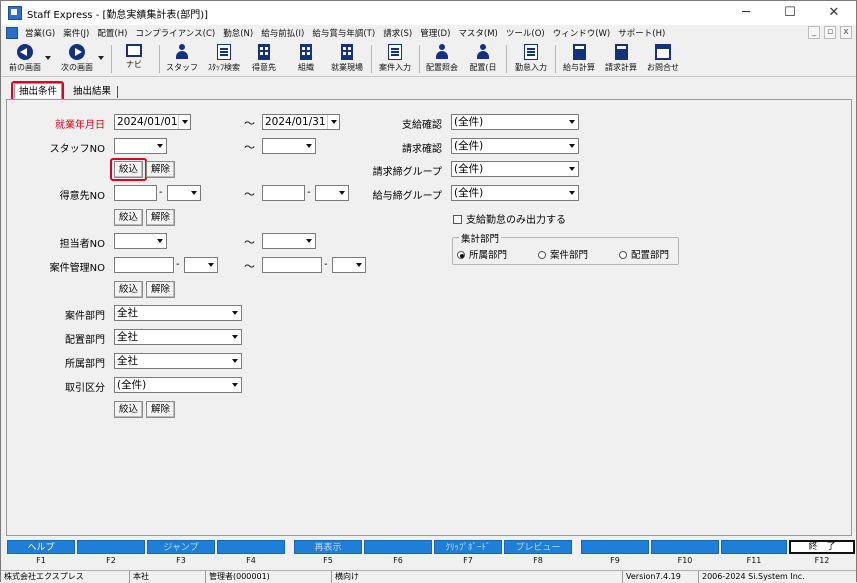  I want to click on back-button: 前の画面, so click(25, 59).